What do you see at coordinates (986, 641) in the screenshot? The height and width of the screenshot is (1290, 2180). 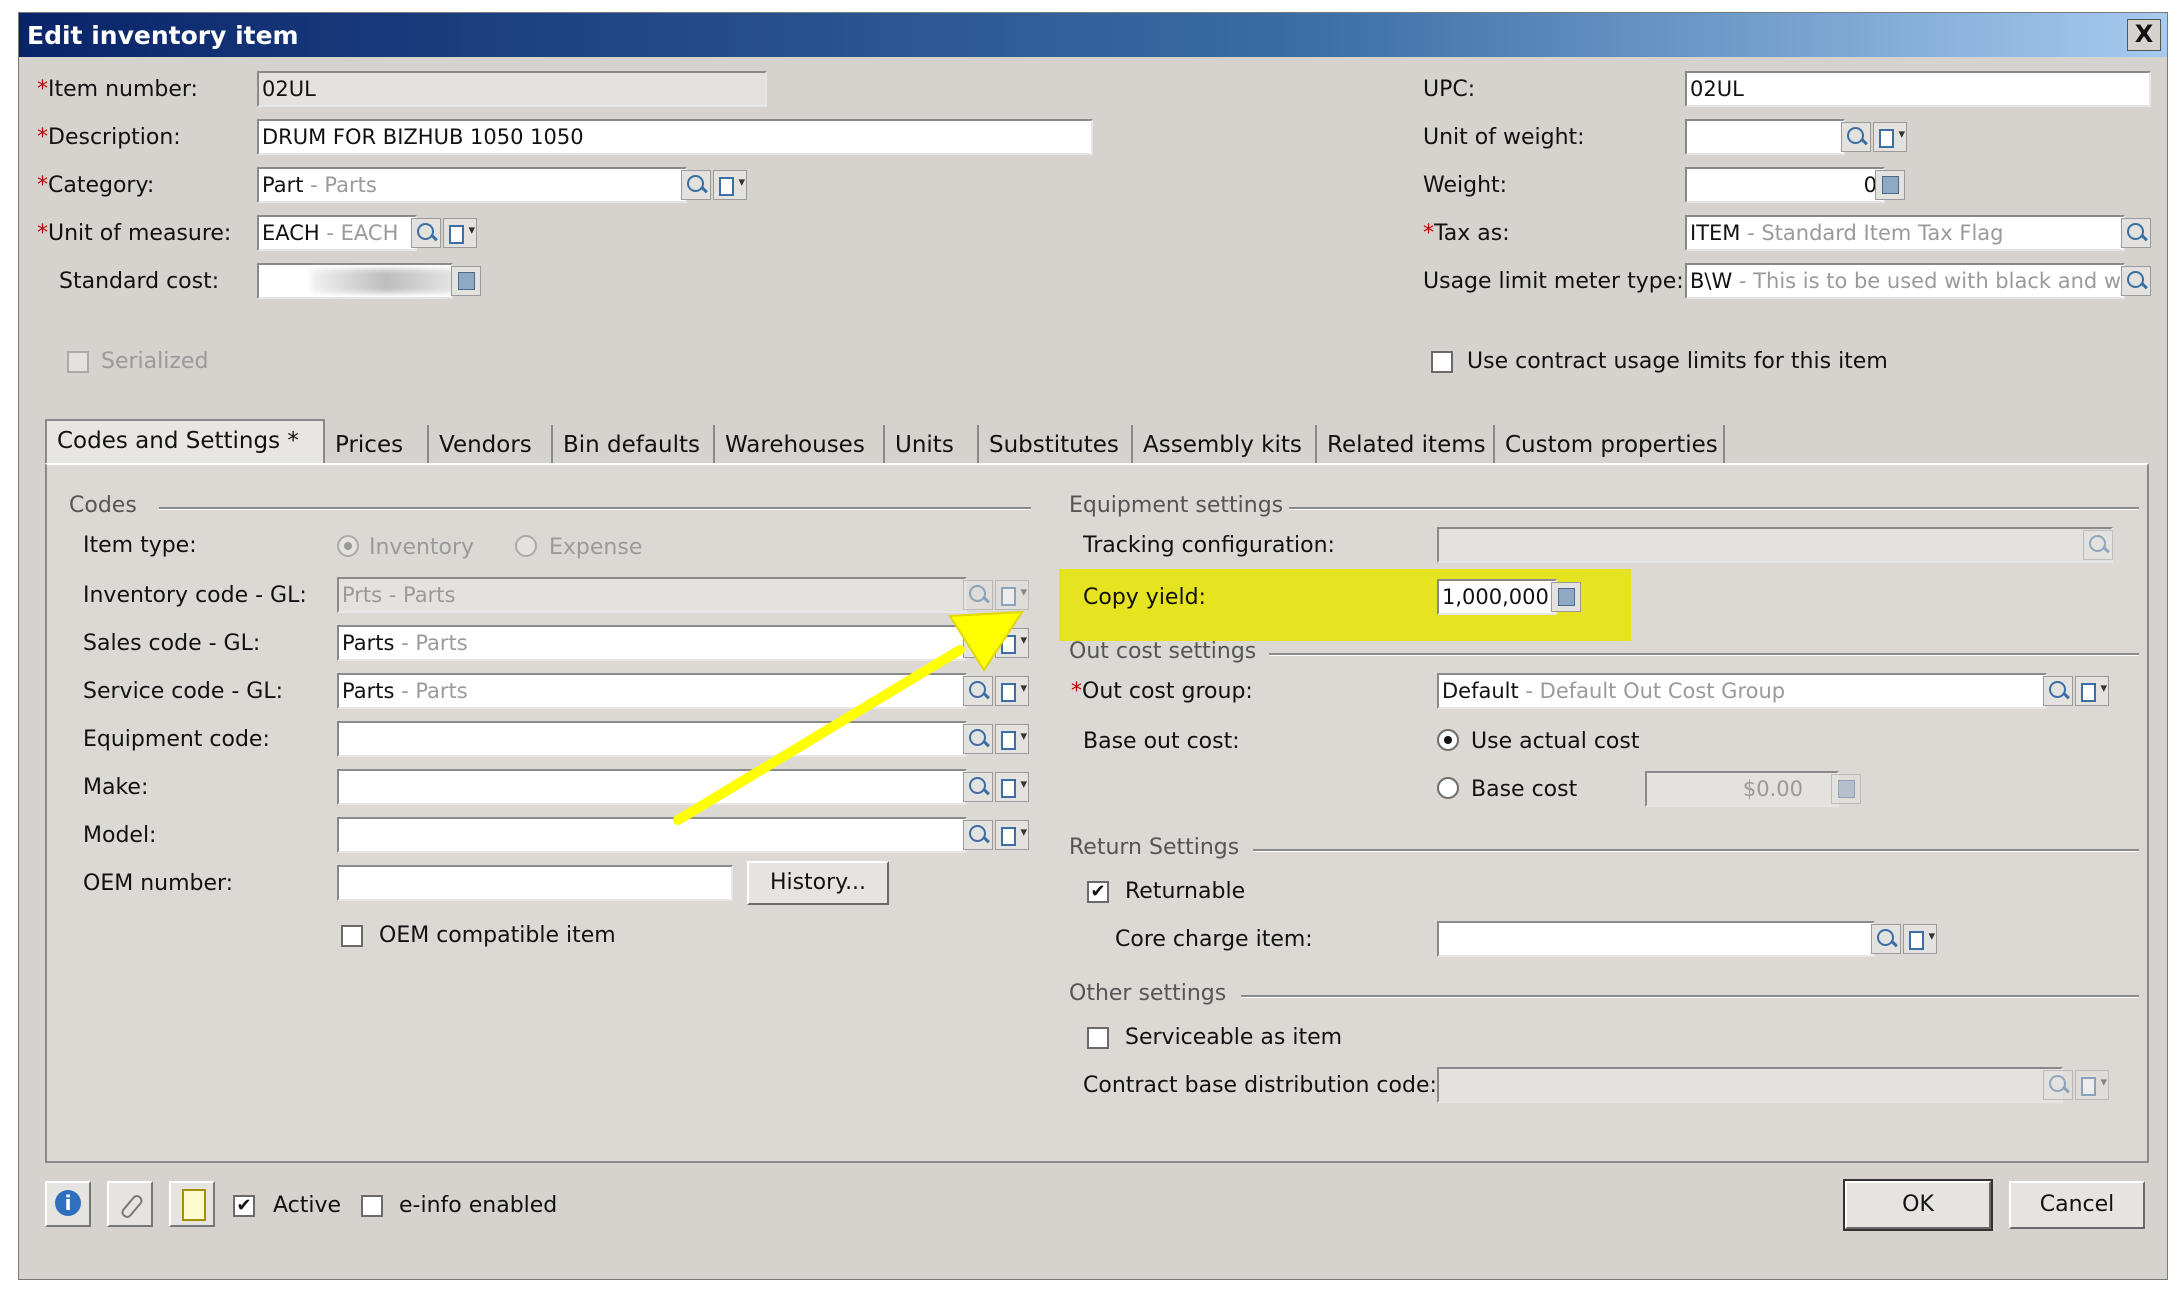 I see `arrow-head` at bounding box center [986, 641].